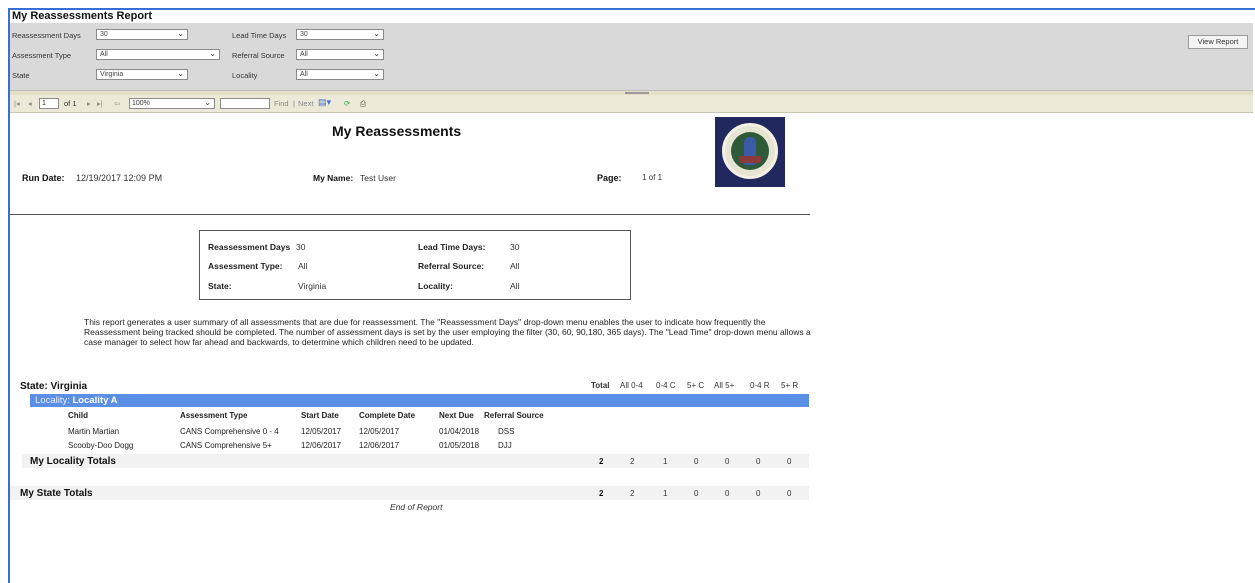  I want to click on state-label: State, so click(21, 75).